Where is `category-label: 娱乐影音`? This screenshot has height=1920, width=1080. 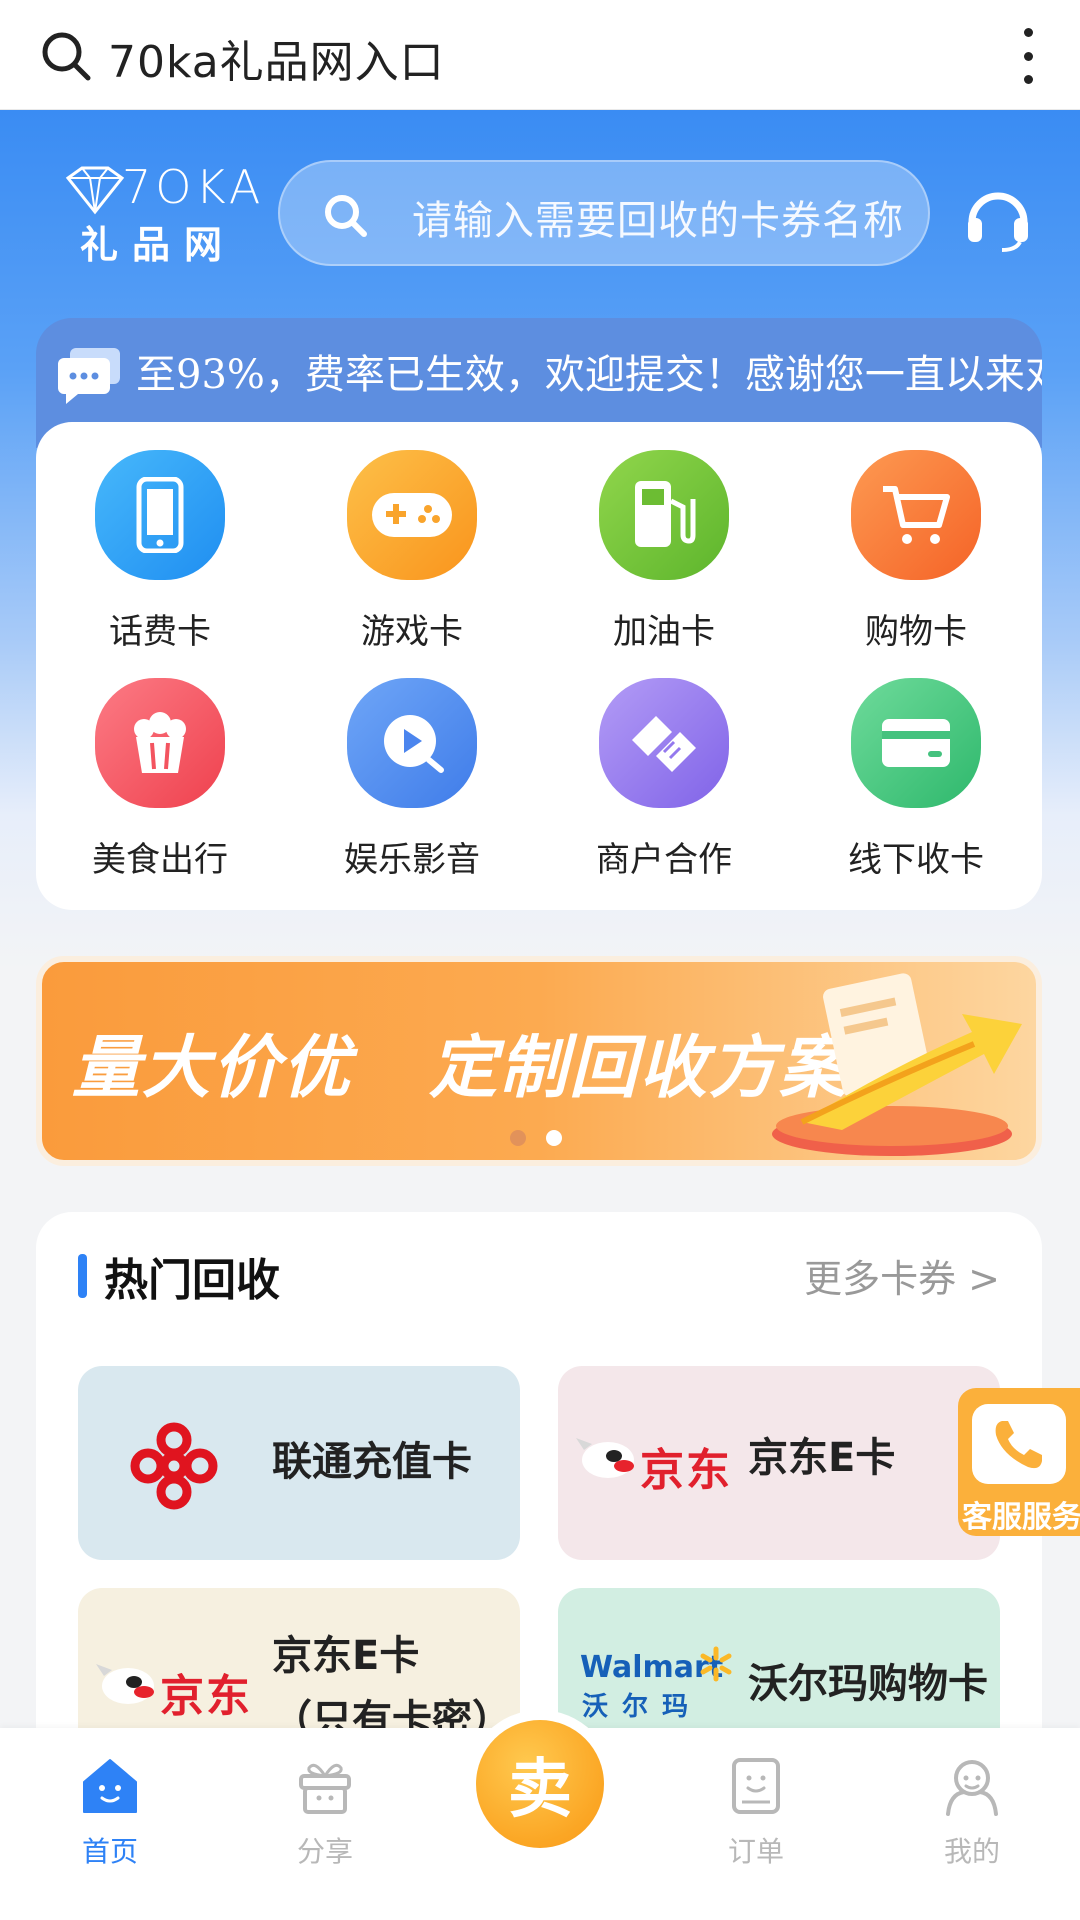
category-label: 娱乐影音 is located at coordinates (412, 860).